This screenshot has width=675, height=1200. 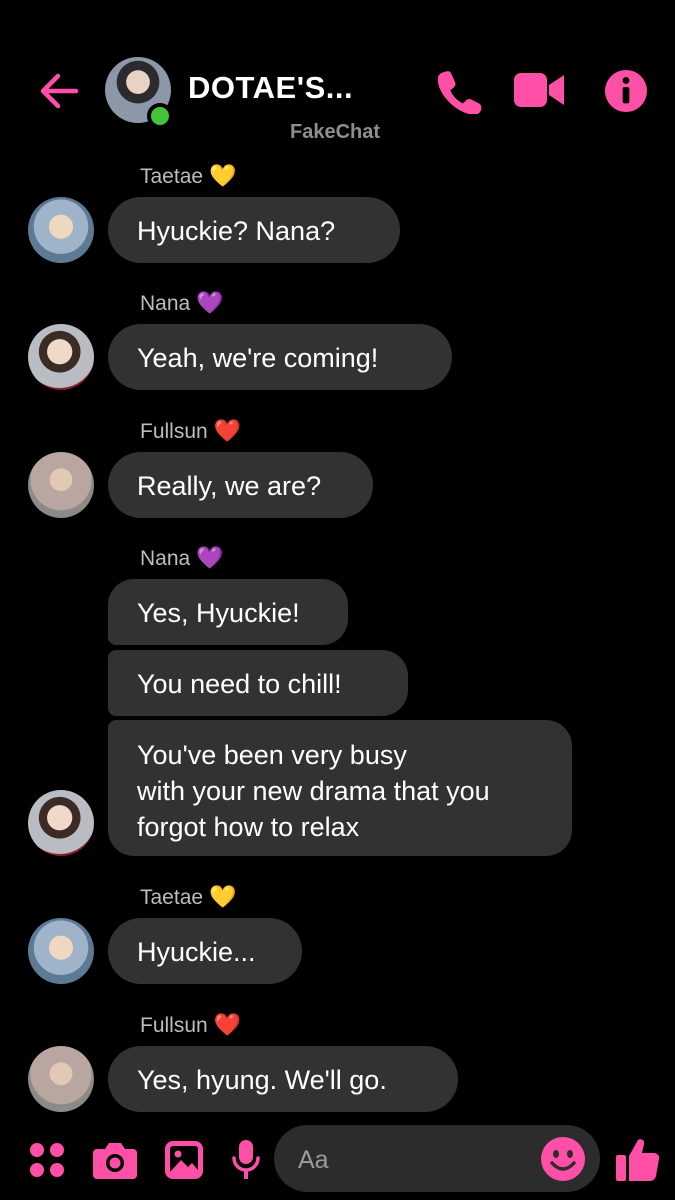 What do you see at coordinates (240, 485) in the screenshot?
I see `message-bubble: Really, we are?` at bounding box center [240, 485].